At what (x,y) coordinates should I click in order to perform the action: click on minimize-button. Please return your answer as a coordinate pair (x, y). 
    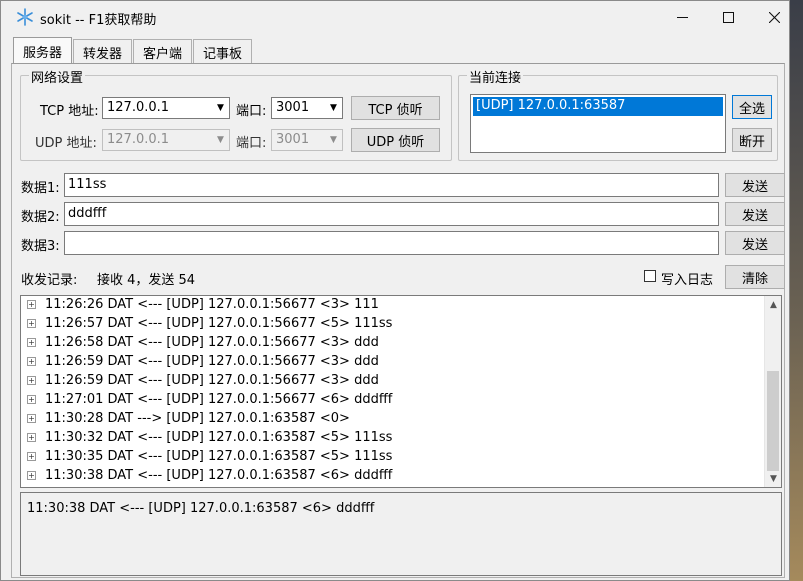
    Looking at the image, I should click on (682, 17).